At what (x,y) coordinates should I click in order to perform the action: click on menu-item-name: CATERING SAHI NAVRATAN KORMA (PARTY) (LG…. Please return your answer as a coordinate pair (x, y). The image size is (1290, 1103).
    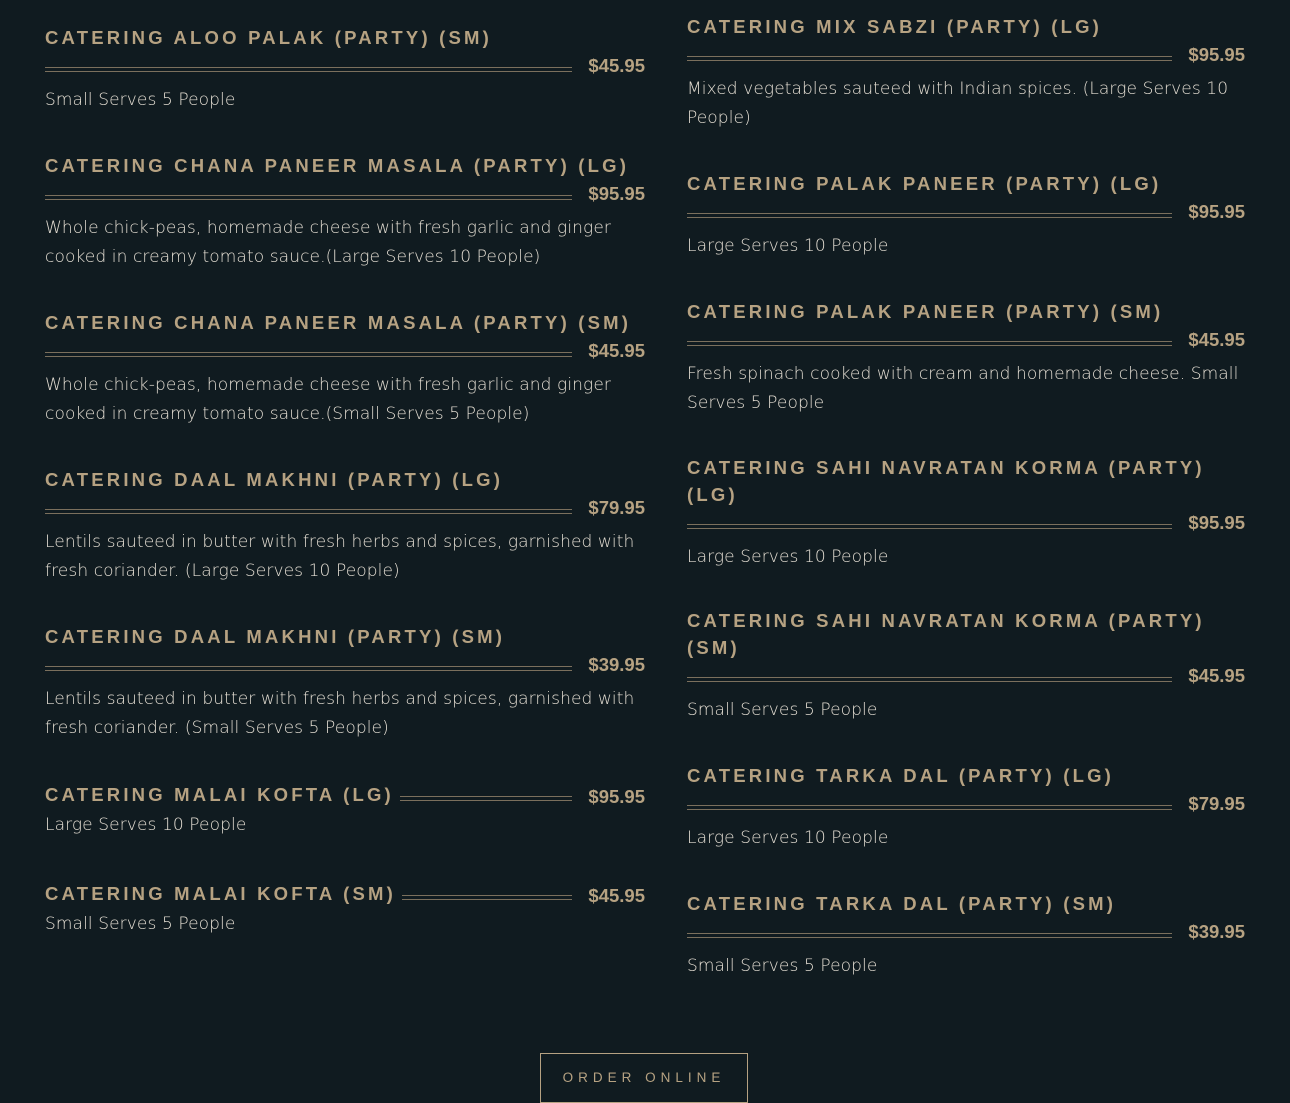
    Looking at the image, I should click on (946, 481).